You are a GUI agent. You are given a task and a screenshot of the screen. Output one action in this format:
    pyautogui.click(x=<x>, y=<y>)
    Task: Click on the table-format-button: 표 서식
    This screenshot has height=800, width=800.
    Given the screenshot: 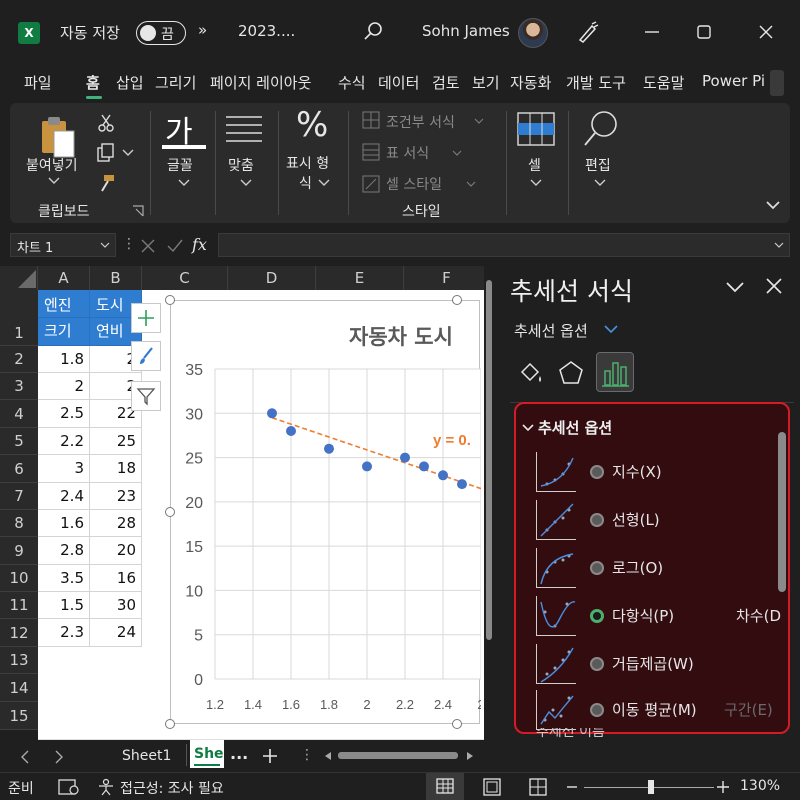 What is the action you would take?
    pyautogui.click(x=407, y=153)
    